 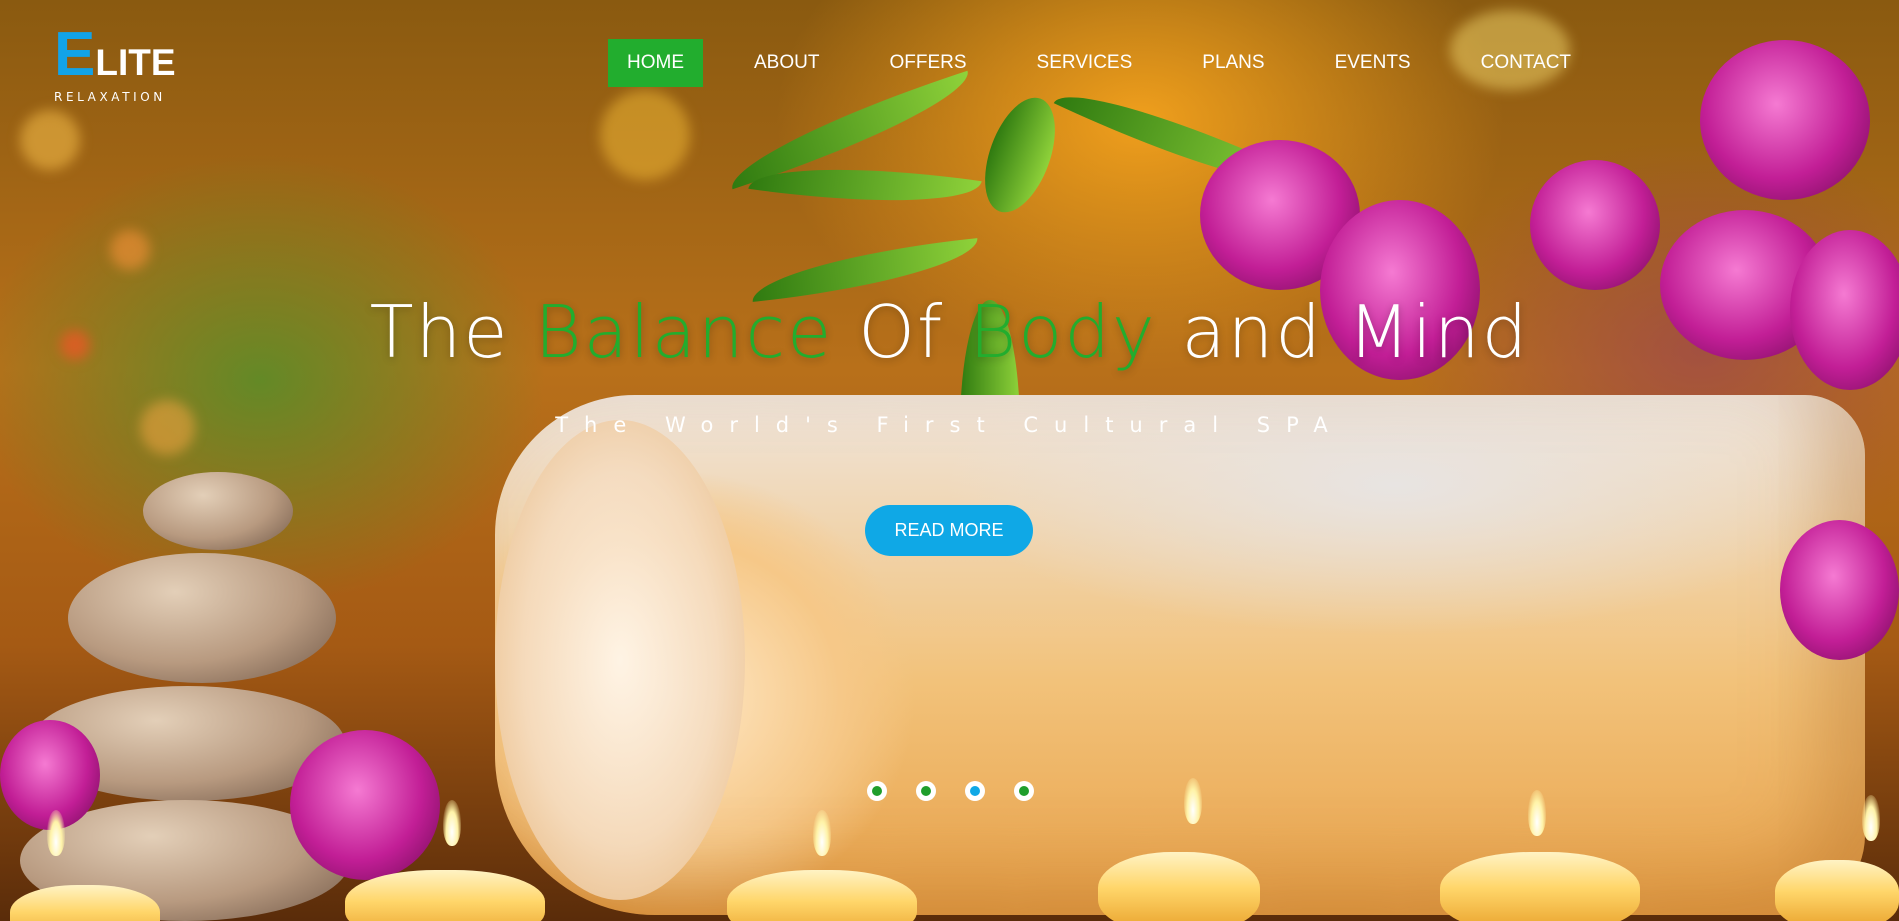 What do you see at coordinates (1020, 155) in the screenshot?
I see `bamboo-leaf` at bounding box center [1020, 155].